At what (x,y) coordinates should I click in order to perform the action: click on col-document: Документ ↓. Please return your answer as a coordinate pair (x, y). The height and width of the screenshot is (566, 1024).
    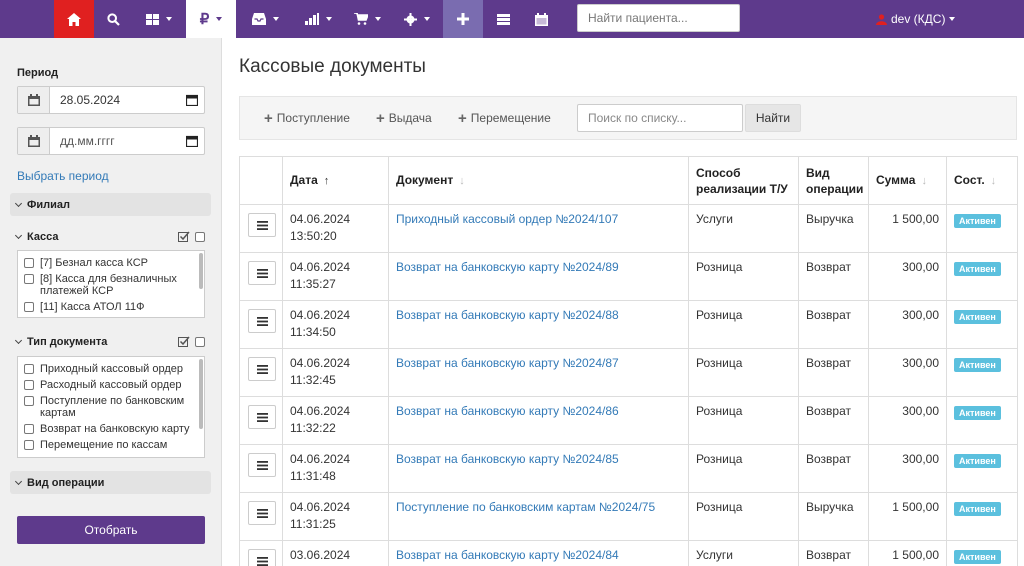
    Looking at the image, I should click on (538, 180).